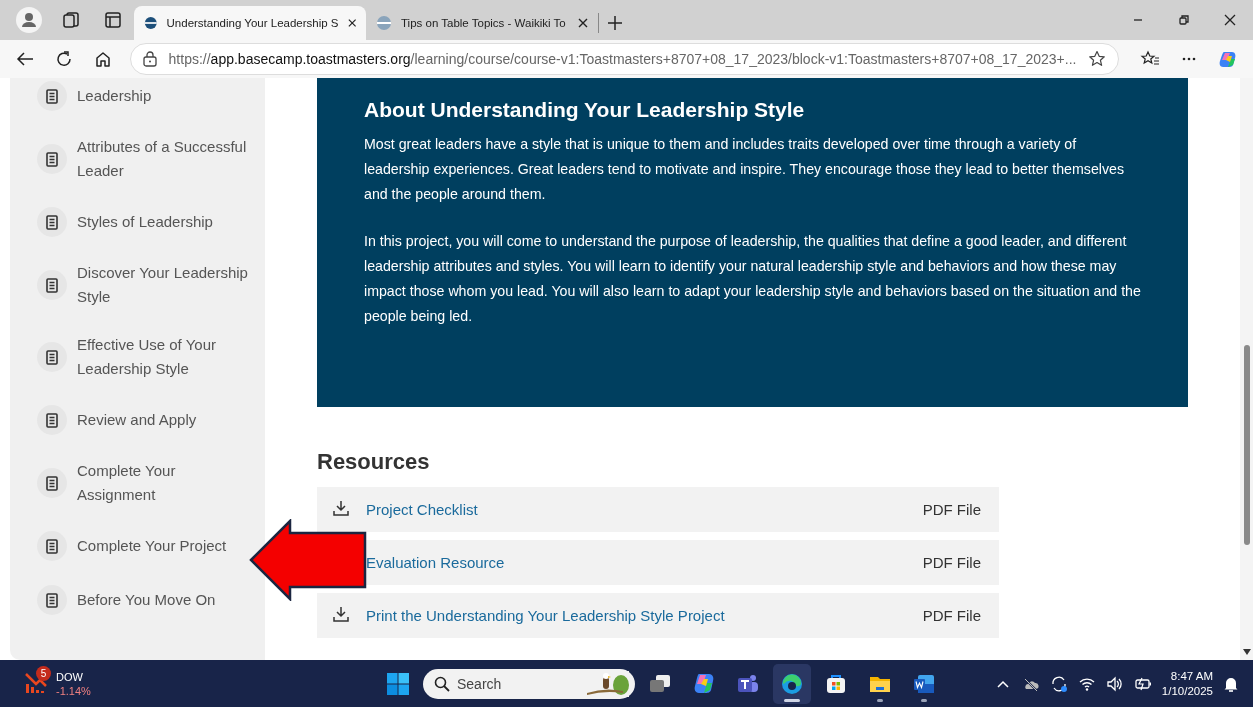 This screenshot has width=1253, height=707. Describe the element at coordinates (134, 483) in the screenshot. I see `sidebar-item: Complete Your Assignment` at that location.